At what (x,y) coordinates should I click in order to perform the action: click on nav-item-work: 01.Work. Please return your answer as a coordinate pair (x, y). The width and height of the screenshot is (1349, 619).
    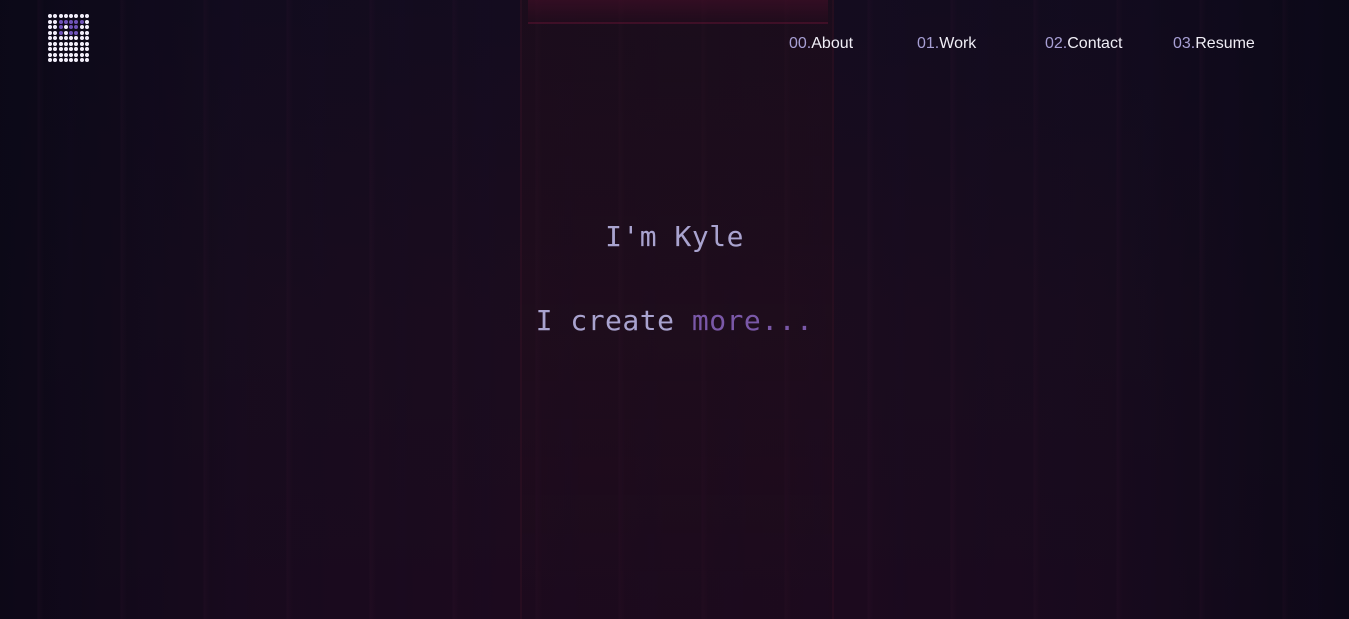
    Looking at the image, I should click on (946, 44).